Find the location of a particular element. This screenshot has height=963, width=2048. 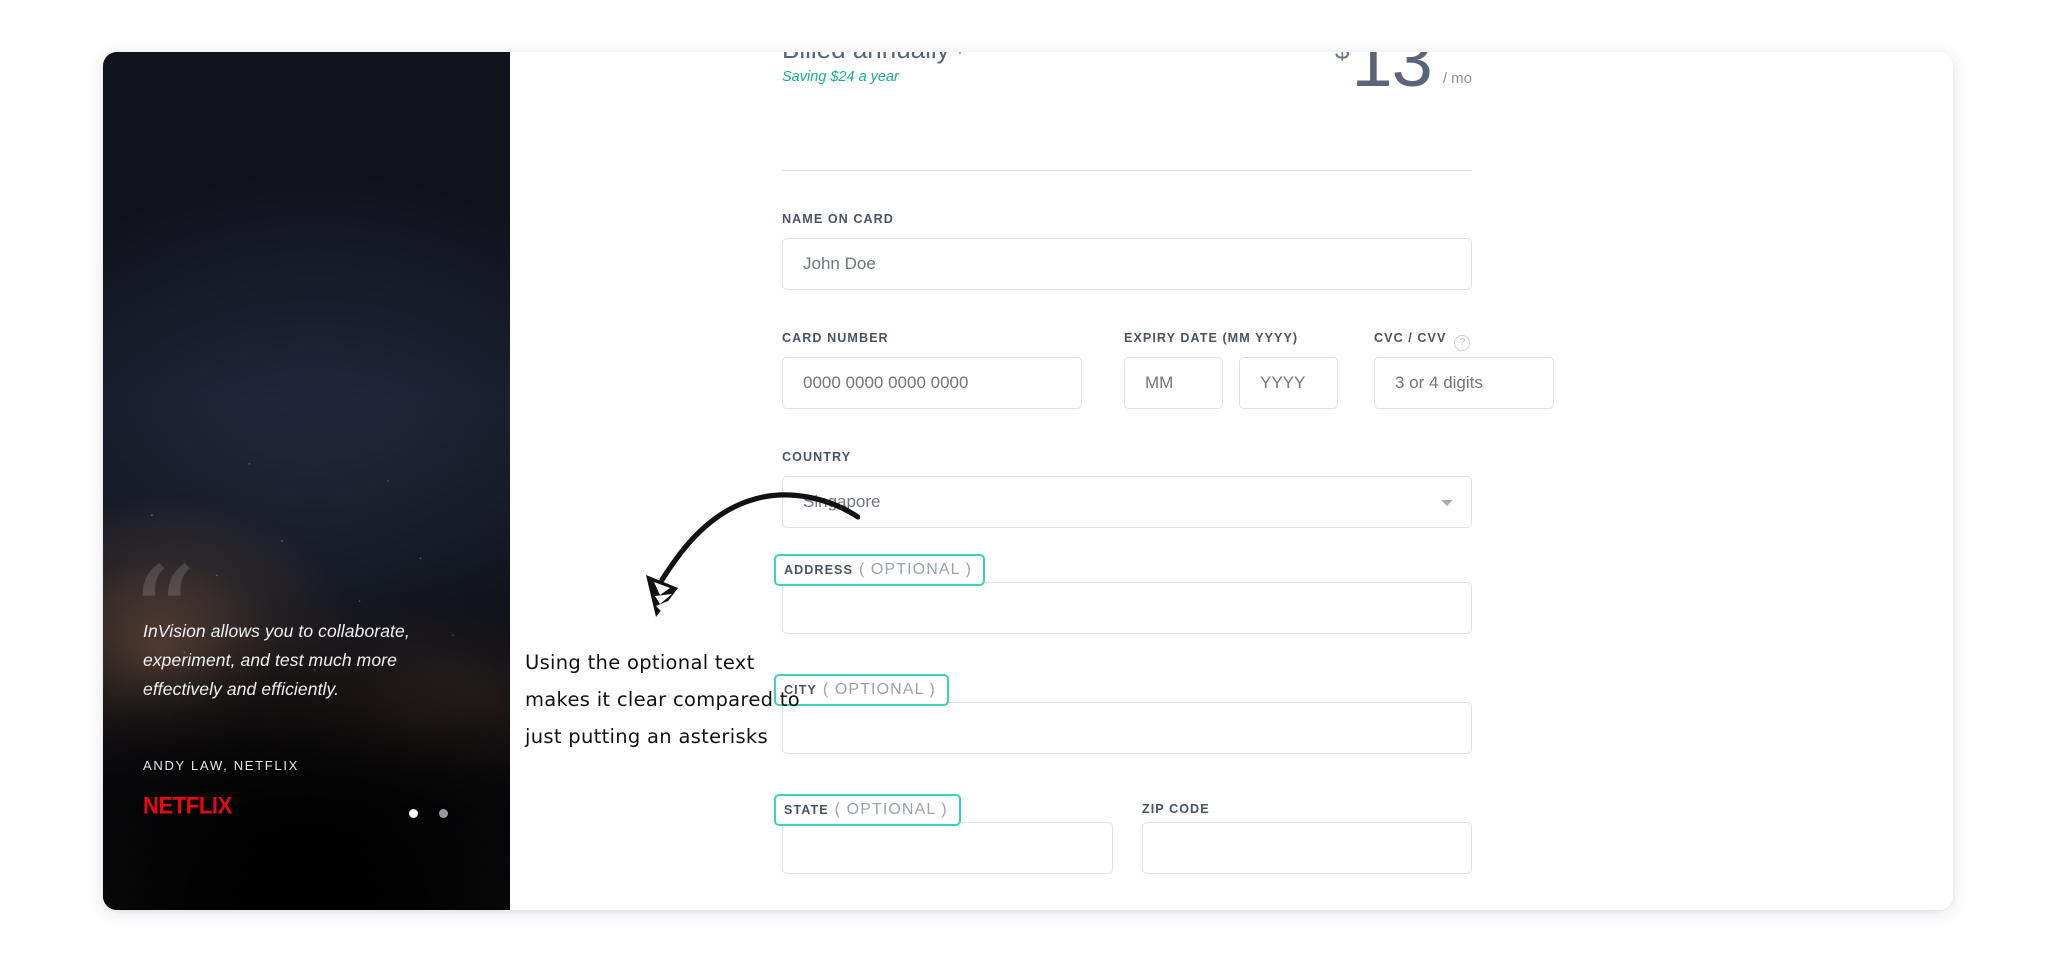

price-currency: $ is located at coordinates (1342, 57).